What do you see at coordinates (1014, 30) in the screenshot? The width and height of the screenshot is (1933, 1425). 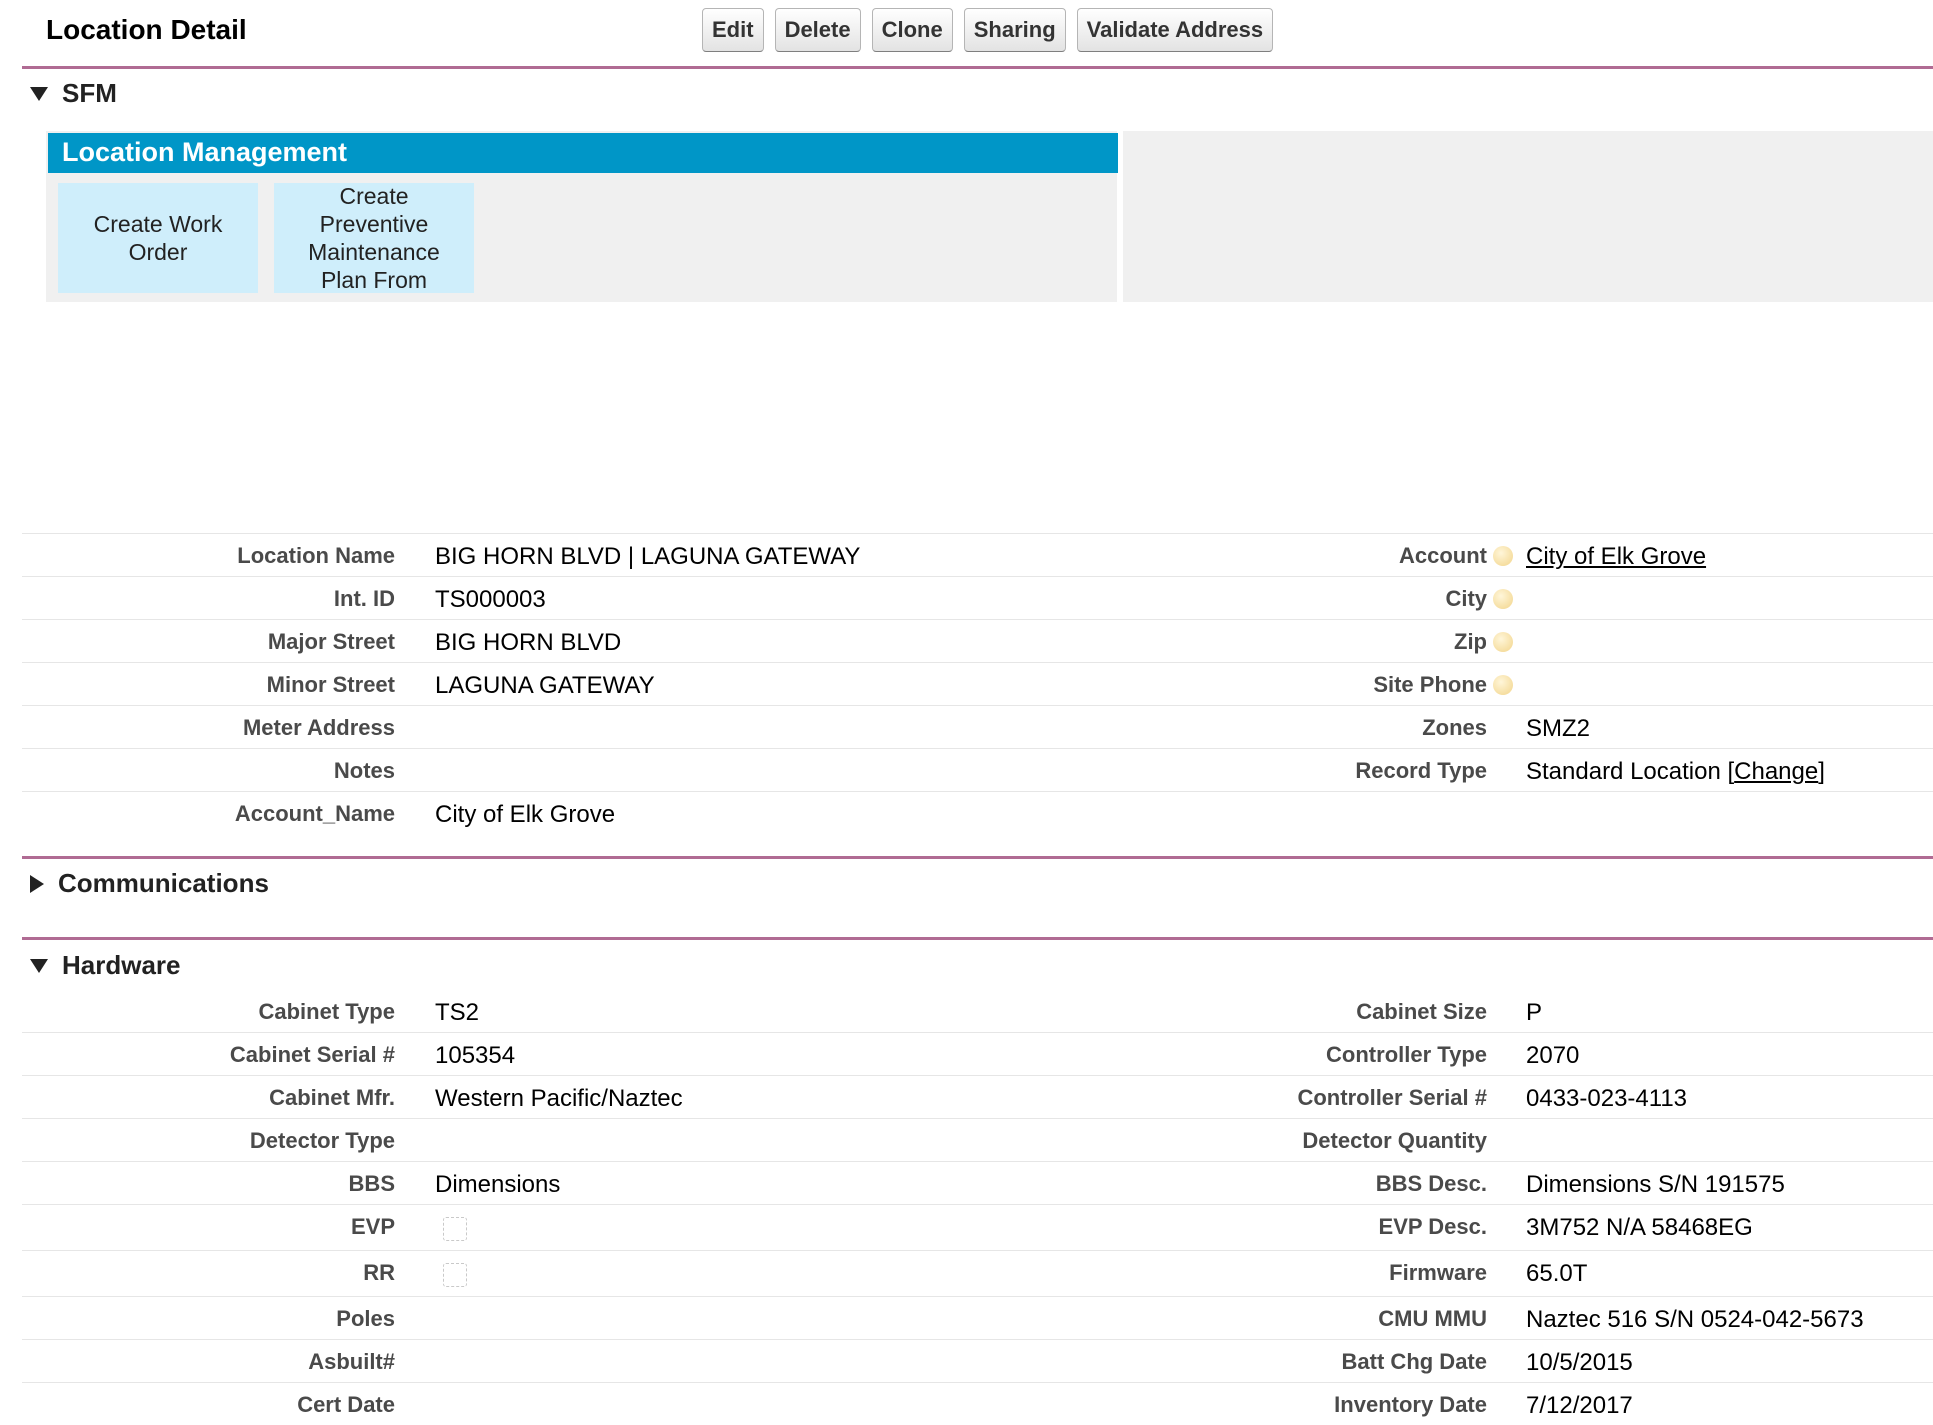 I see `sharing-button: Sharing` at bounding box center [1014, 30].